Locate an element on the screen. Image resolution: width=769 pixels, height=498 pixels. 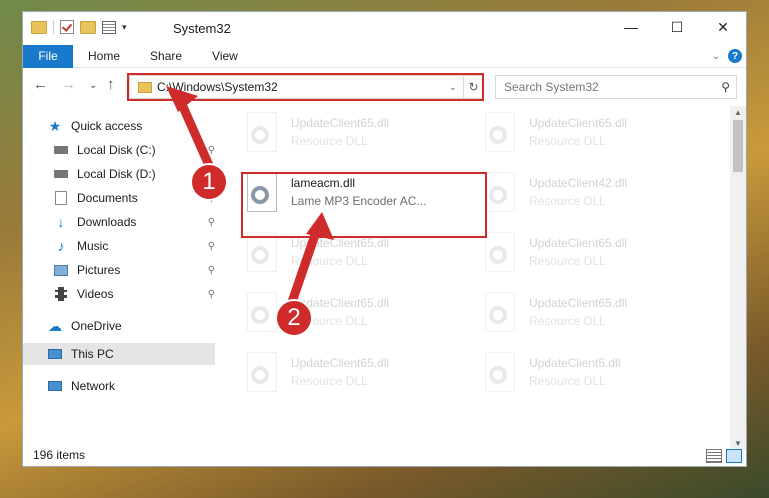
documents-icon is located at coordinates (61, 198).